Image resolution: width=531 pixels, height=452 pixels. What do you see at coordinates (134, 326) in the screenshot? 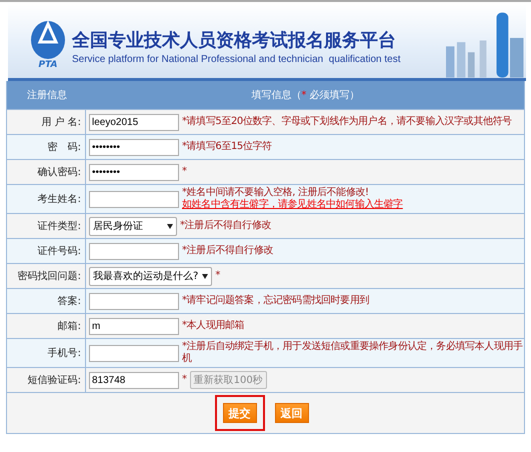
I see `input-field: m` at bounding box center [134, 326].